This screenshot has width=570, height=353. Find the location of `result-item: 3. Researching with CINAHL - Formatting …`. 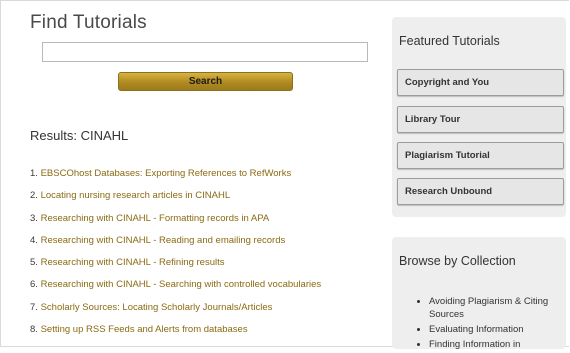

result-item: 3. Researching with CINAHL - Formatting … is located at coordinates (202, 223).